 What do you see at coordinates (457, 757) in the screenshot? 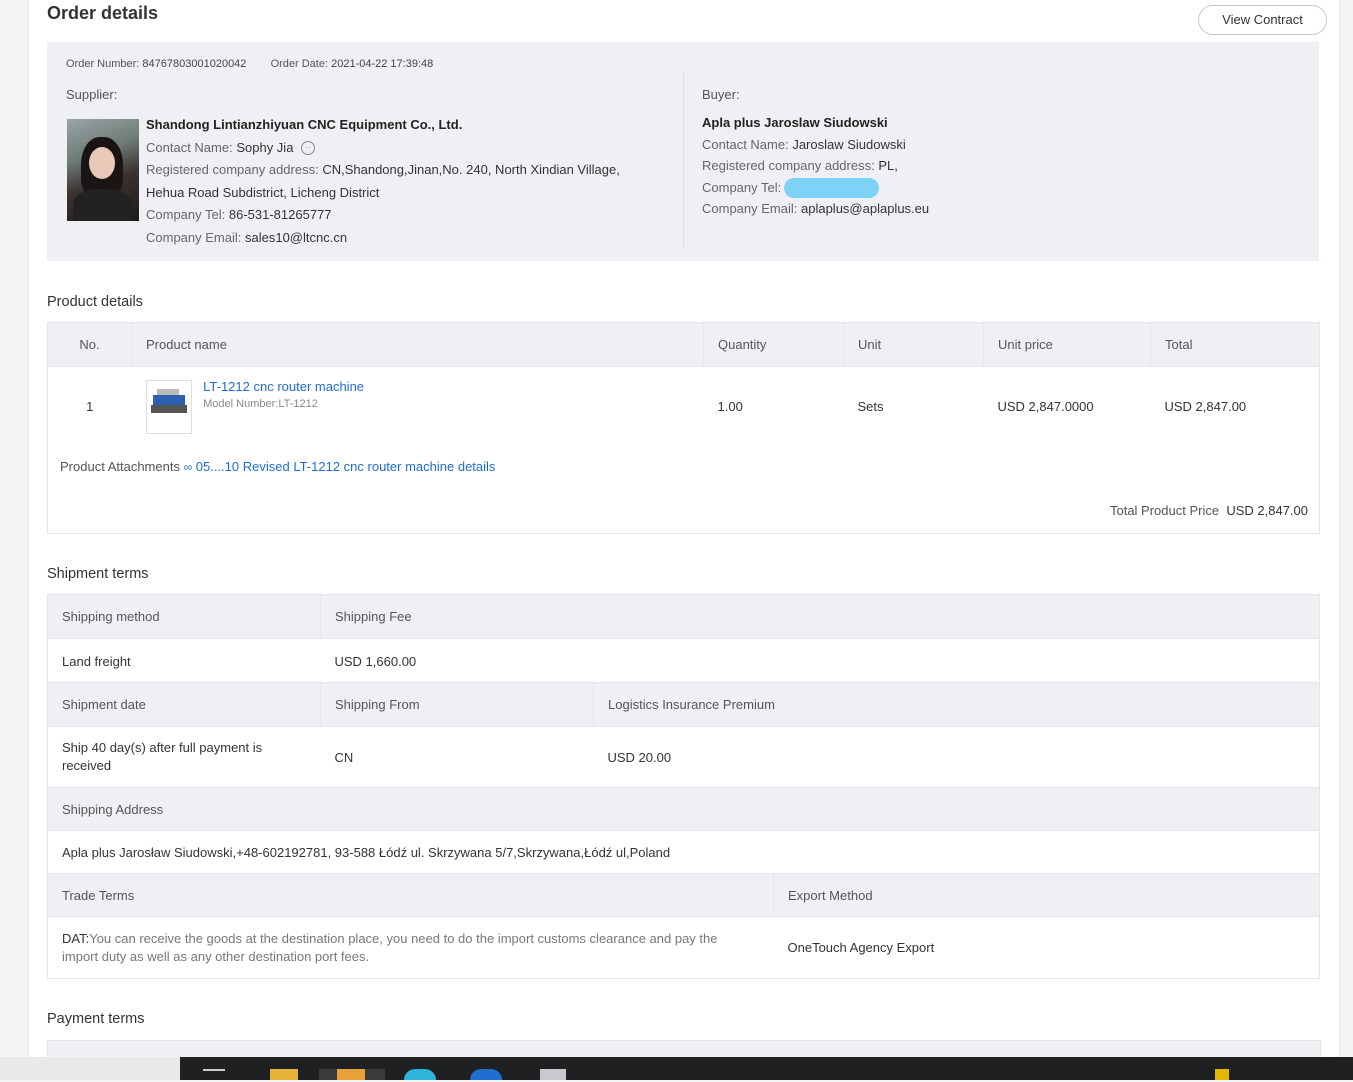
I see `shipping-from: CN` at bounding box center [457, 757].